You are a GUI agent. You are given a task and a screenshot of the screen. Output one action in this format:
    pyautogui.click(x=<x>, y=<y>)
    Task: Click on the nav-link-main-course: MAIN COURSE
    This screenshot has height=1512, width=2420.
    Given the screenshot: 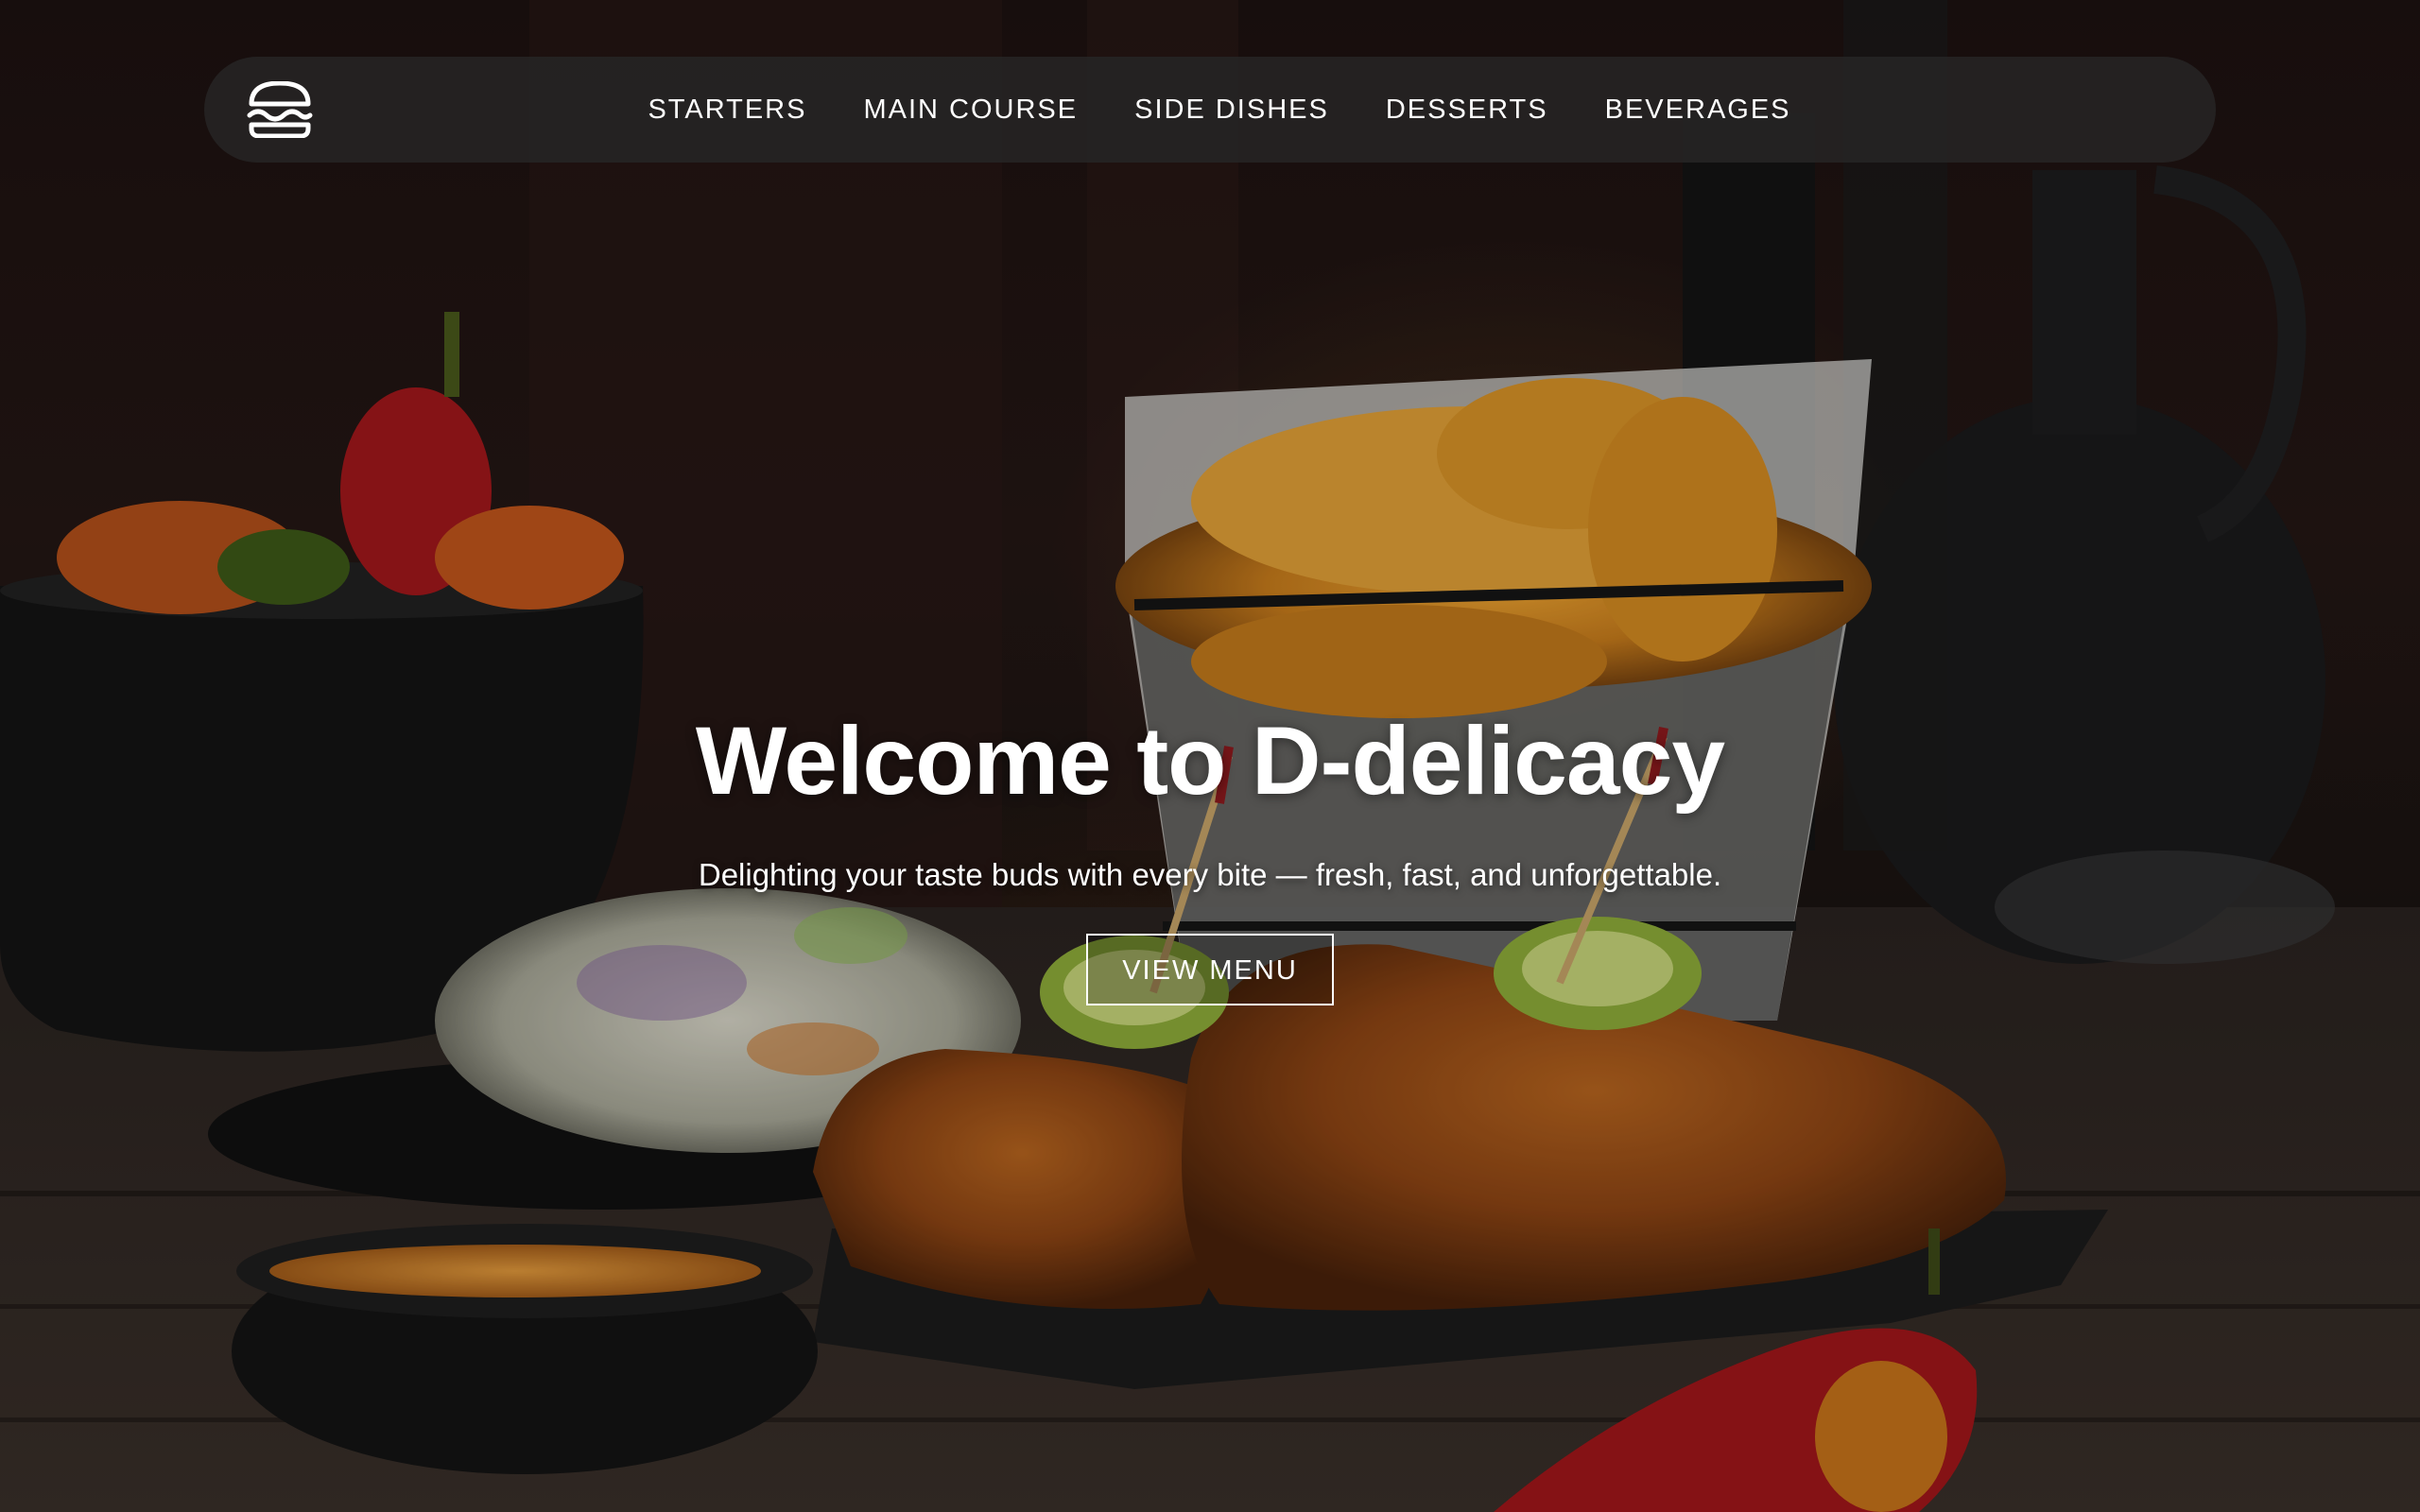 What is the action you would take?
    pyautogui.click(x=970, y=110)
    